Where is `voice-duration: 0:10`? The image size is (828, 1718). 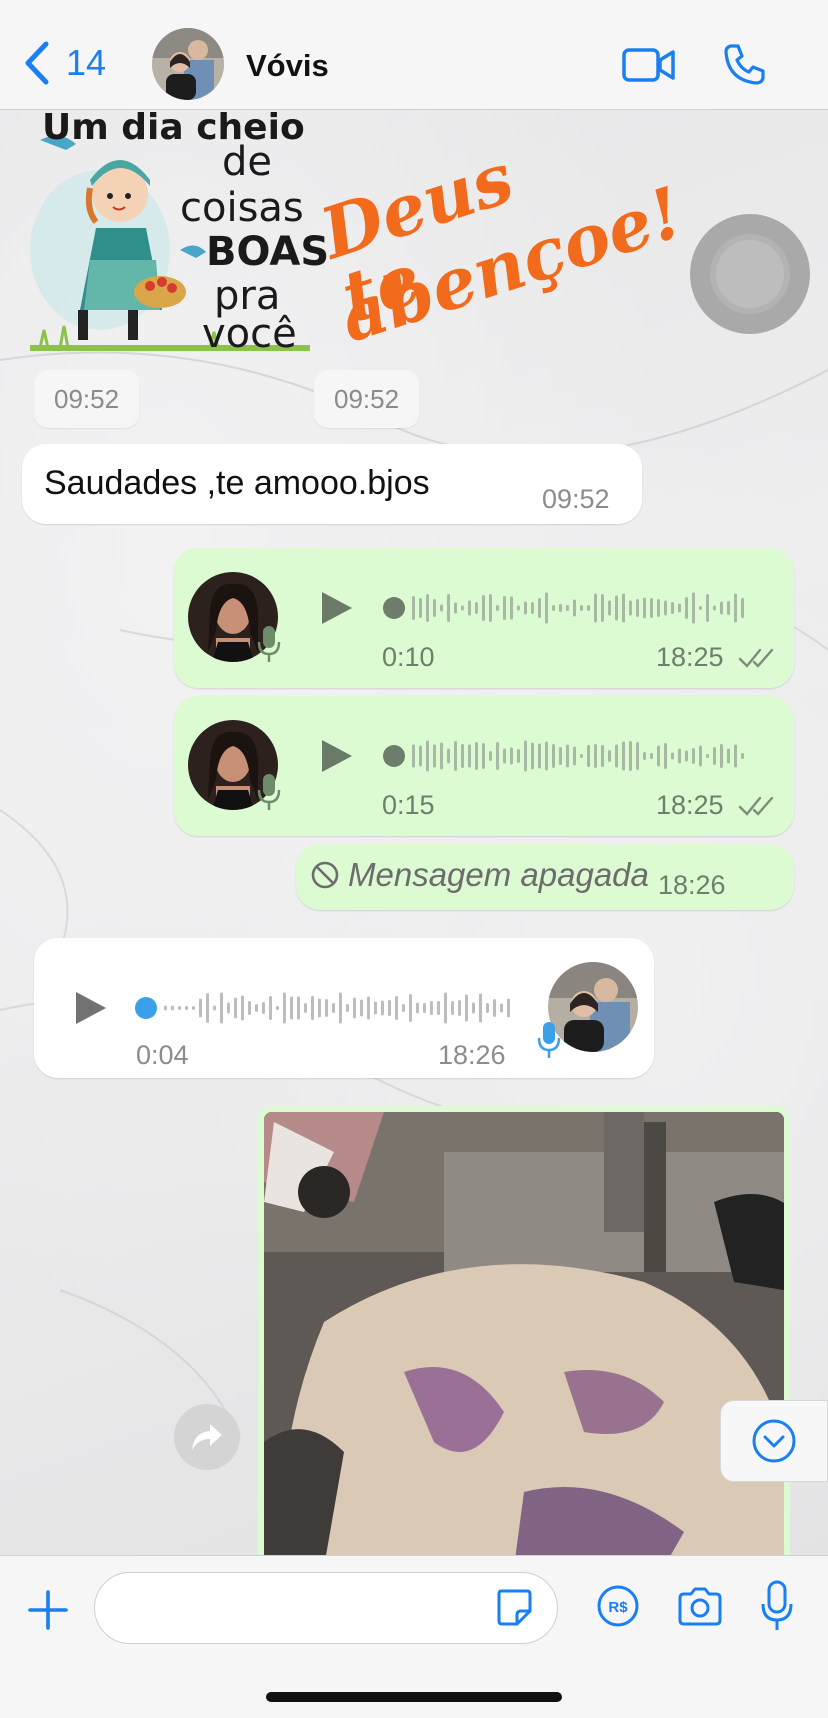
voice-duration: 0:10 is located at coordinates (408, 657).